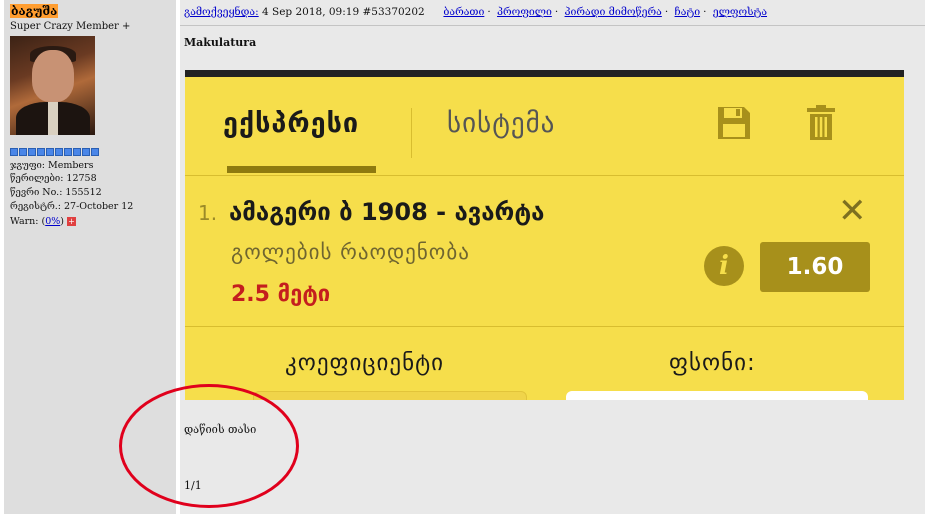  Describe the element at coordinates (53, 118) in the screenshot. I see `avatar-tie` at that location.